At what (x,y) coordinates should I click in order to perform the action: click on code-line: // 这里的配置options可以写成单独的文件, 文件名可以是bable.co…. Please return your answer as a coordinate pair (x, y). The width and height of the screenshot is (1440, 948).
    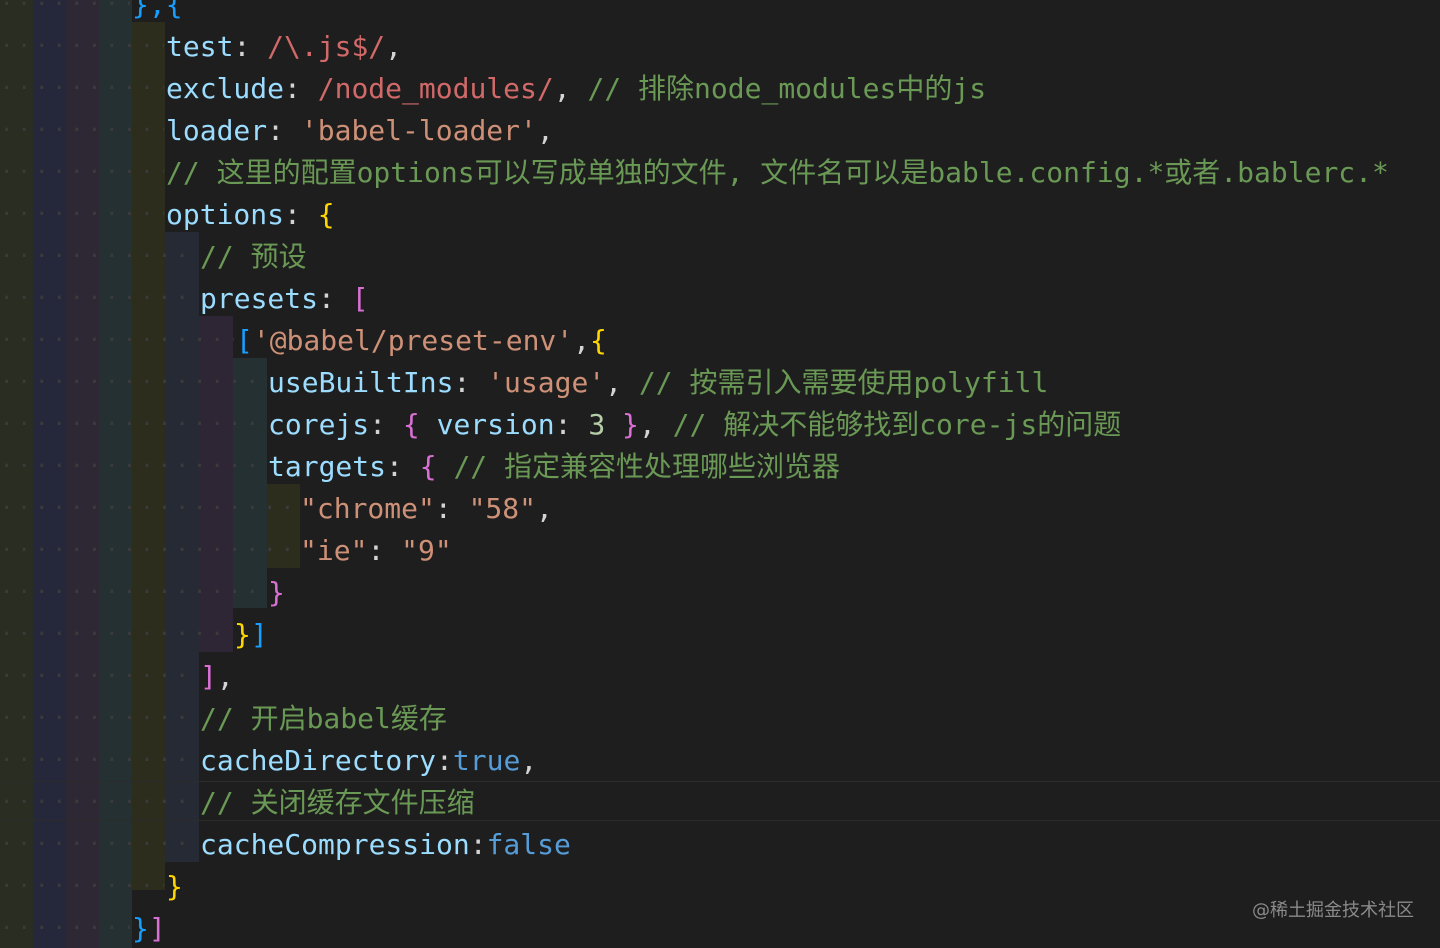
    Looking at the image, I should click on (777, 173).